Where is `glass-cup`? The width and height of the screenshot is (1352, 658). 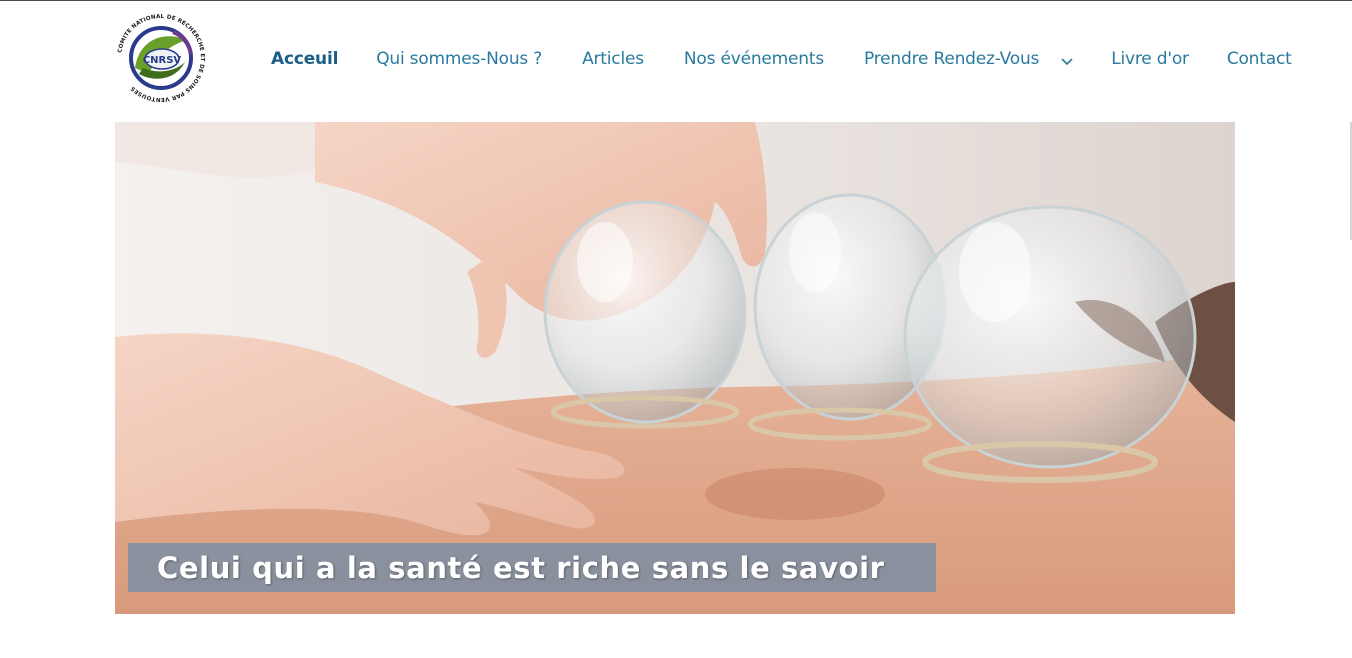
glass-cup is located at coordinates (645, 314).